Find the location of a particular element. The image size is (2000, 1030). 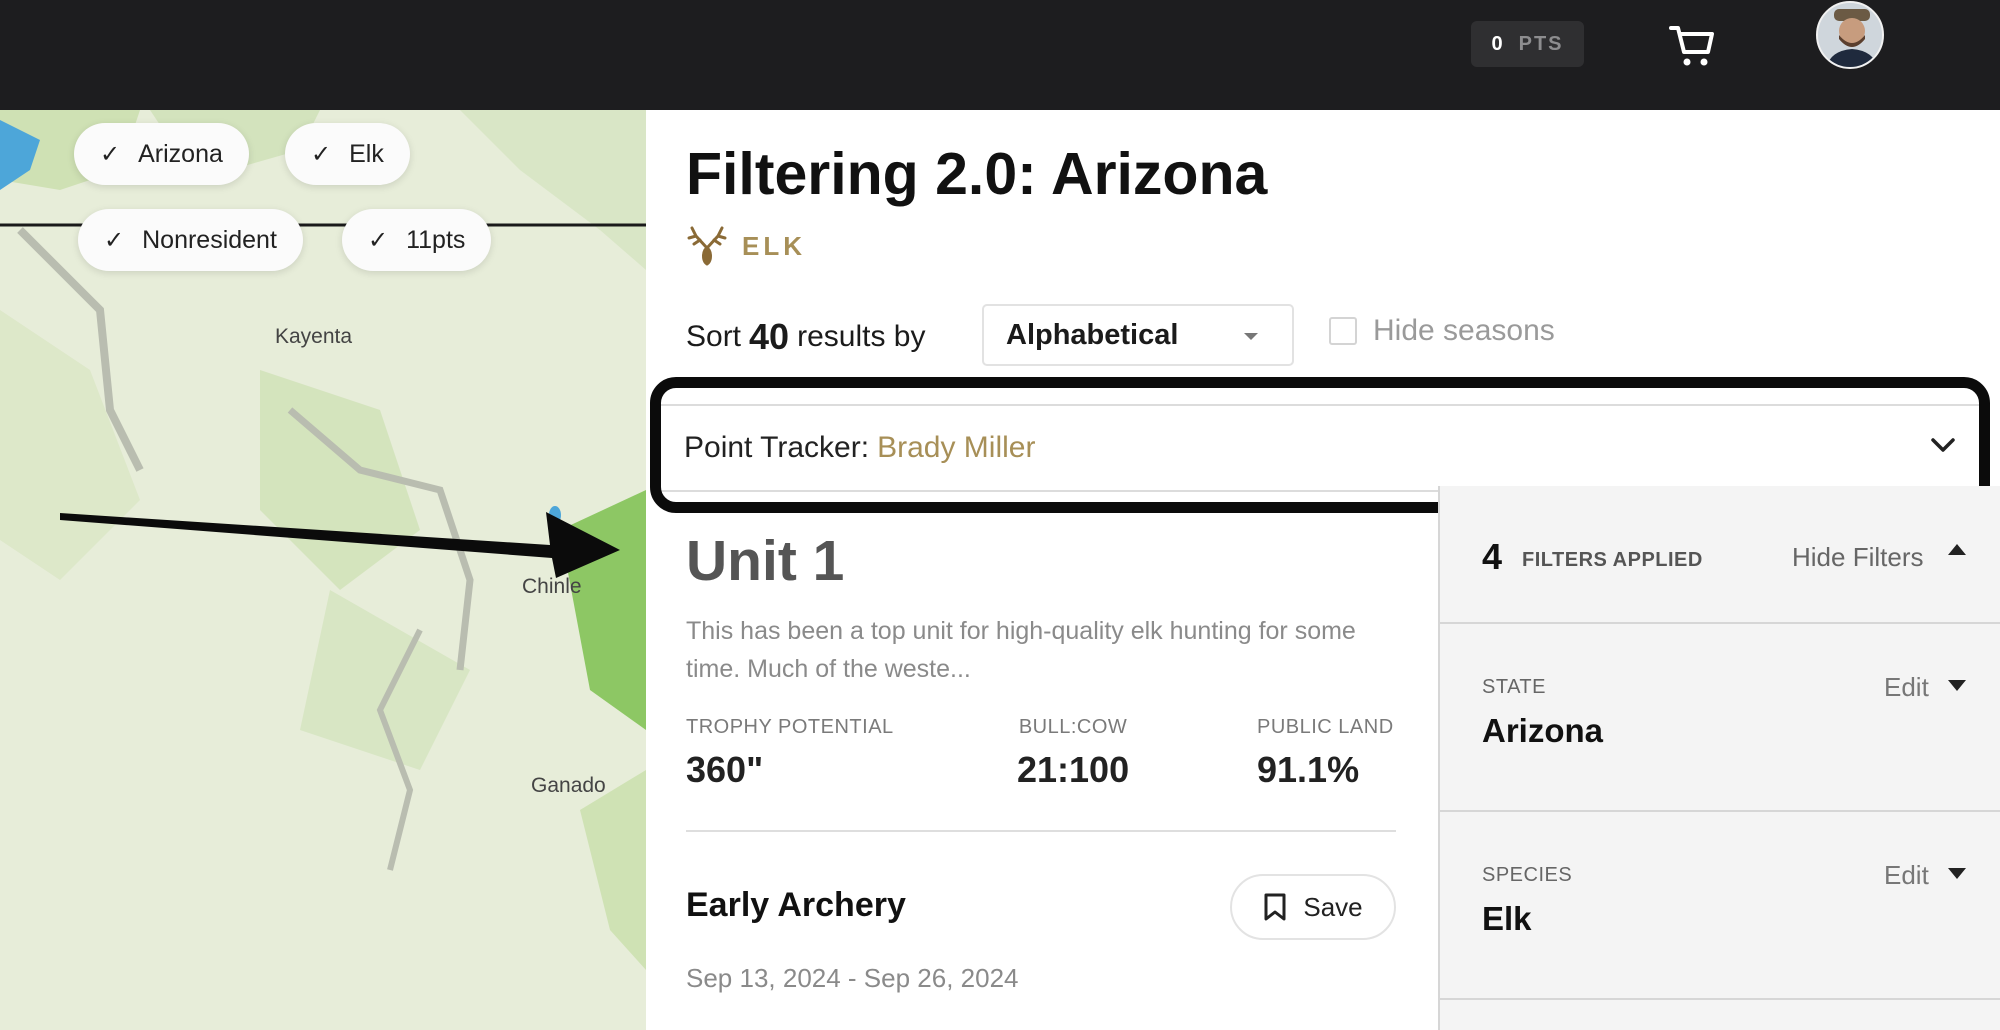

chip-label: Arizona is located at coordinates (180, 153).